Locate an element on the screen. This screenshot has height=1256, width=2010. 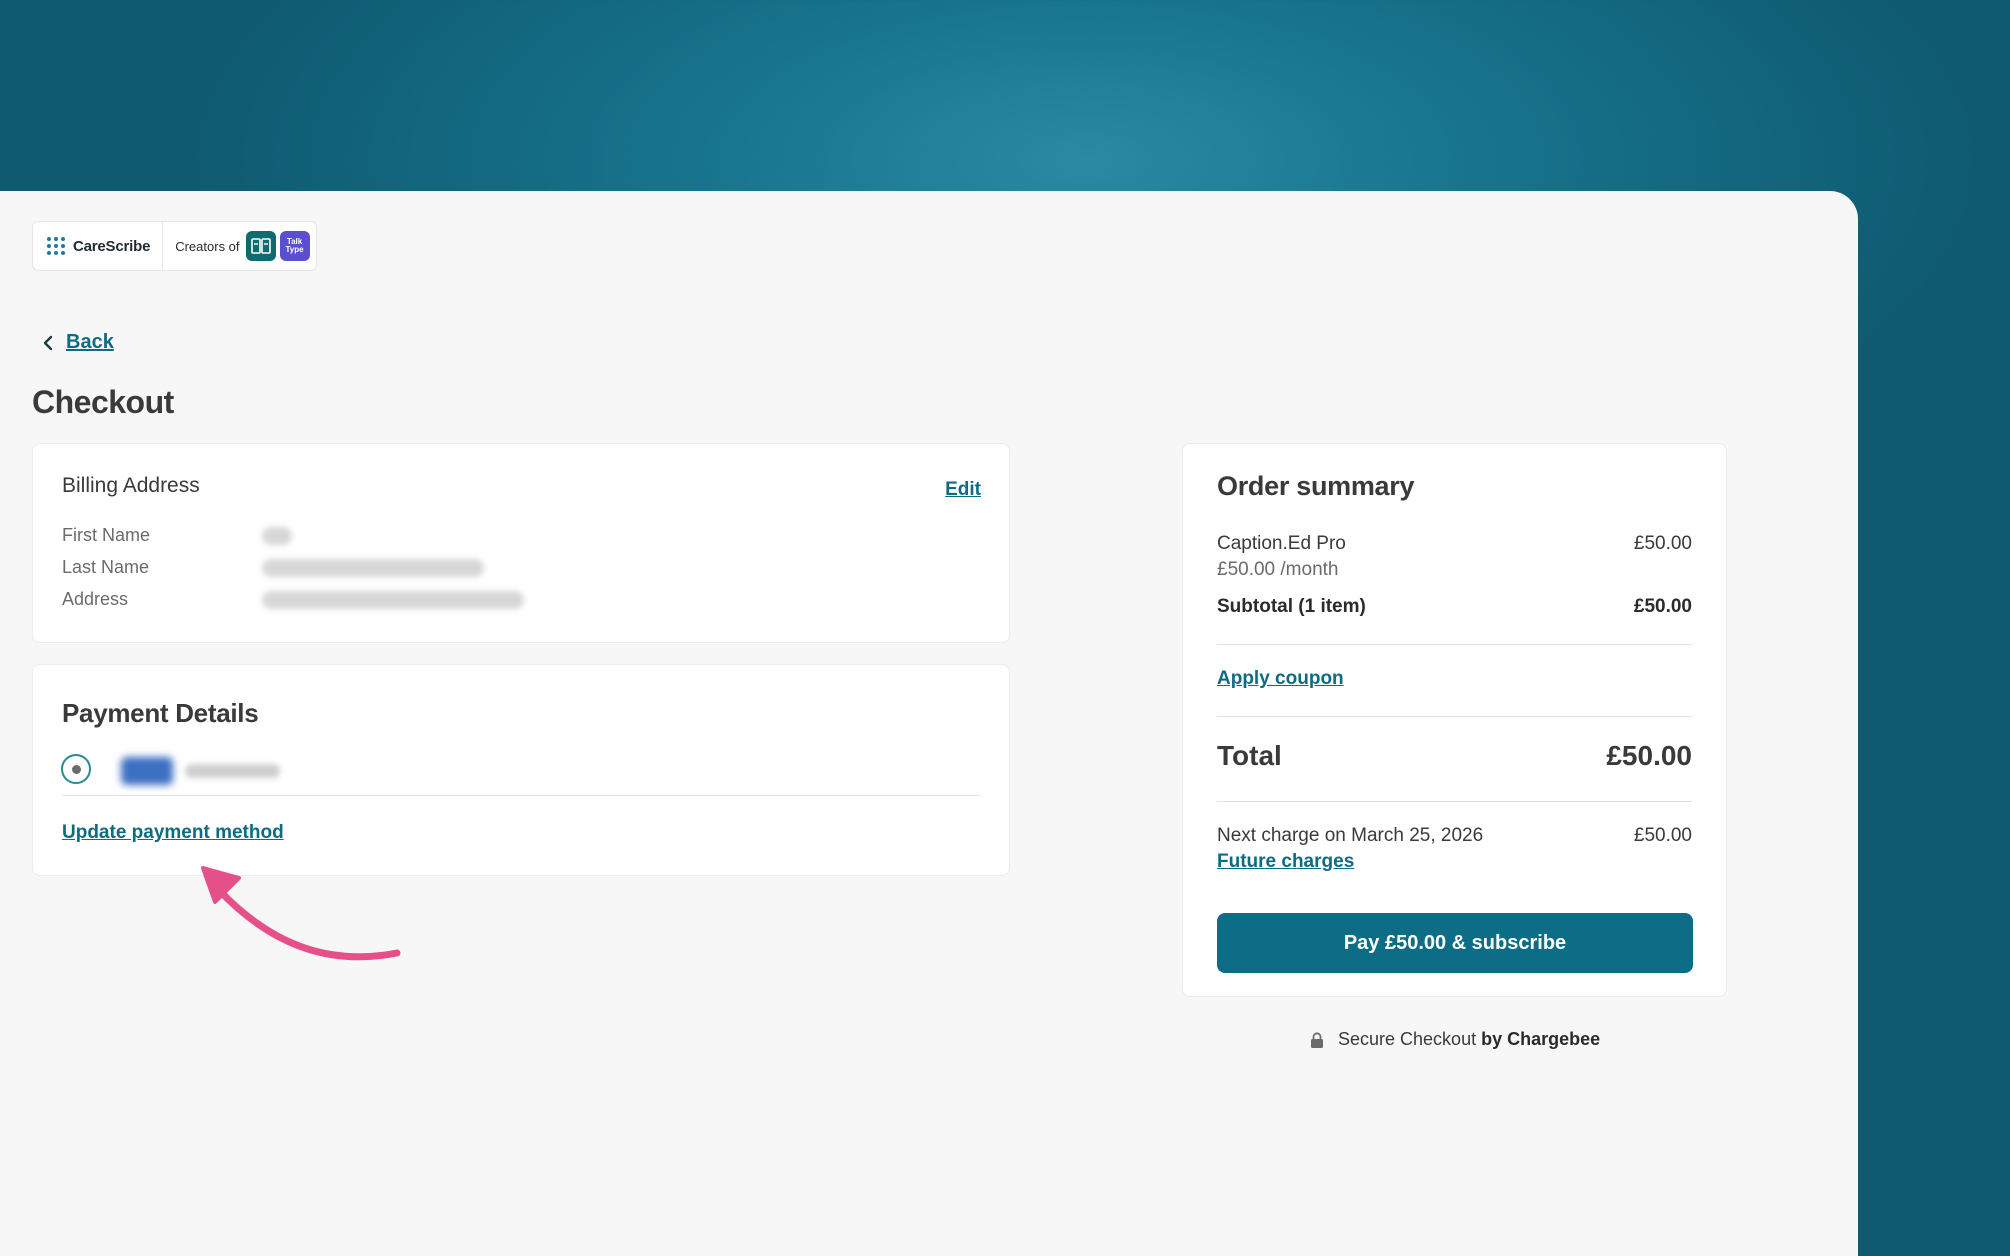
subtotal-label: Subtotal (1 item) is located at coordinates (1291, 606).